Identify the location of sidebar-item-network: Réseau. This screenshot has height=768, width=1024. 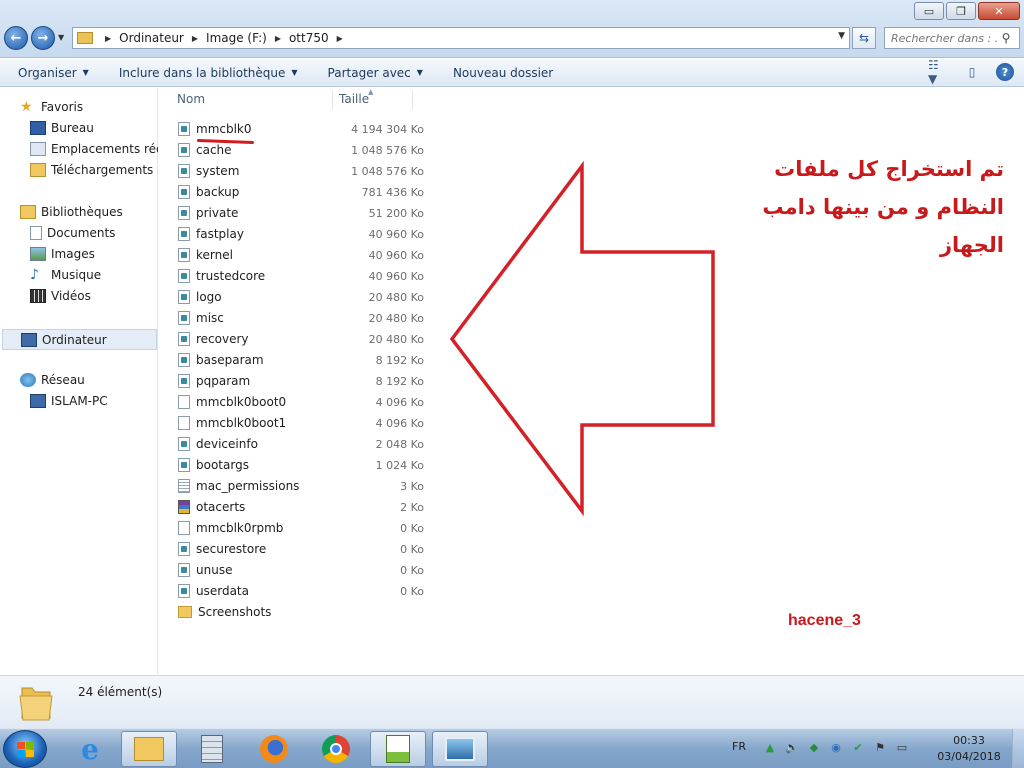
(52, 380).